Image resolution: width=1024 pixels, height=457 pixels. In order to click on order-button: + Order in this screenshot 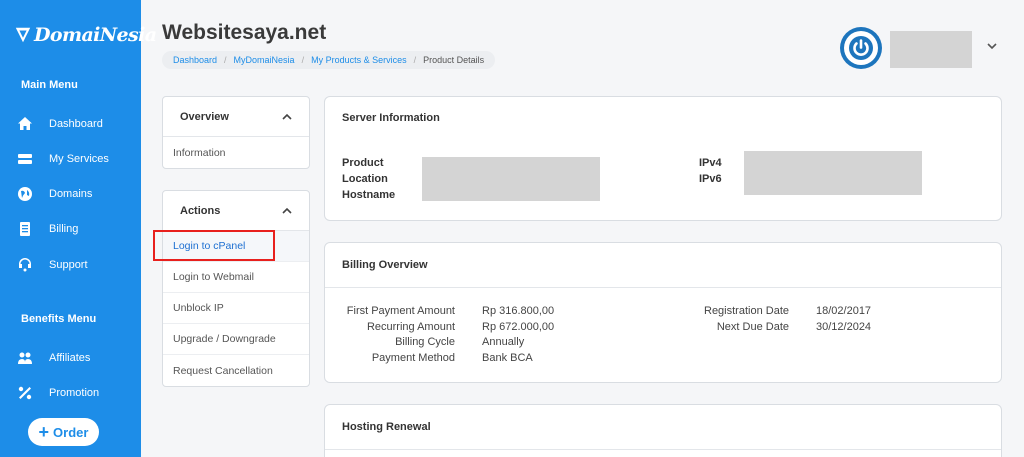, I will do `click(63, 432)`.